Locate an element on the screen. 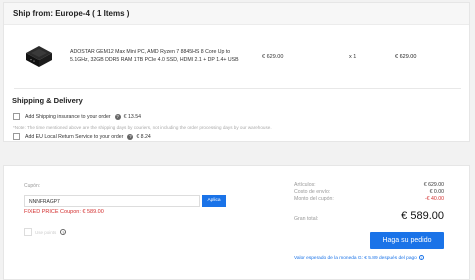 This screenshot has height=280, width=475. articles-value: € 629.00 is located at coordinates (433, 185).